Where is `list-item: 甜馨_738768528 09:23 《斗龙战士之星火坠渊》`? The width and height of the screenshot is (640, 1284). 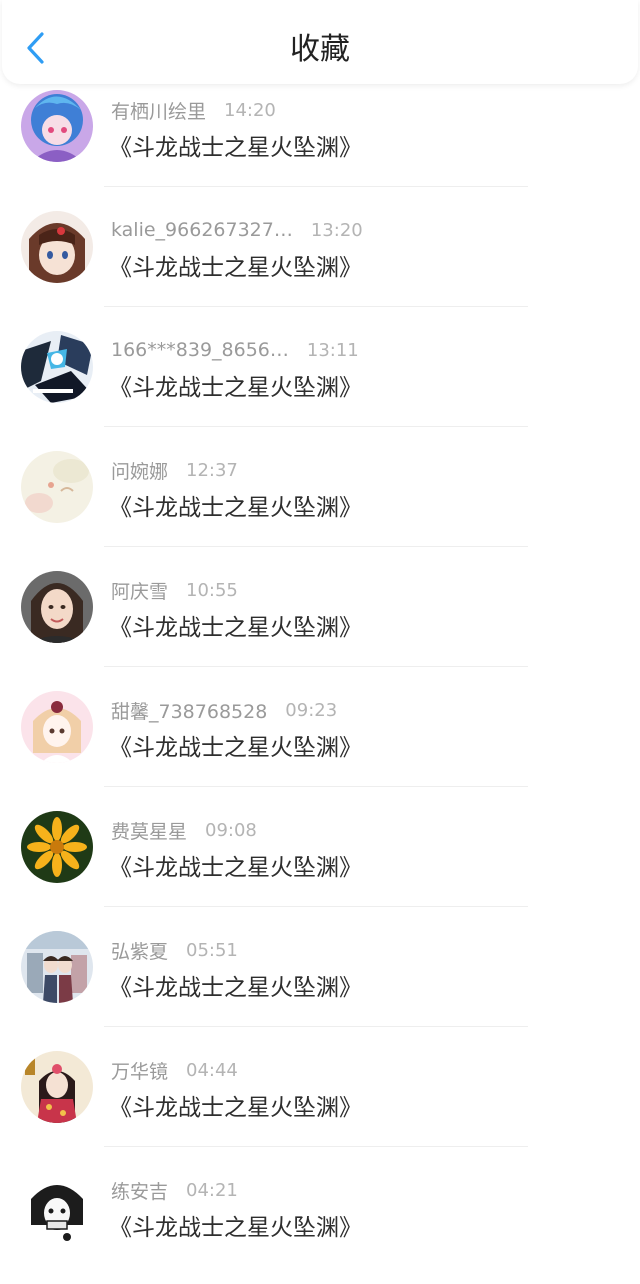 list-item: 甜馨_738768528 09:23 《斗龙战士之星火坠渊》 is located at coordinates (320, 744).